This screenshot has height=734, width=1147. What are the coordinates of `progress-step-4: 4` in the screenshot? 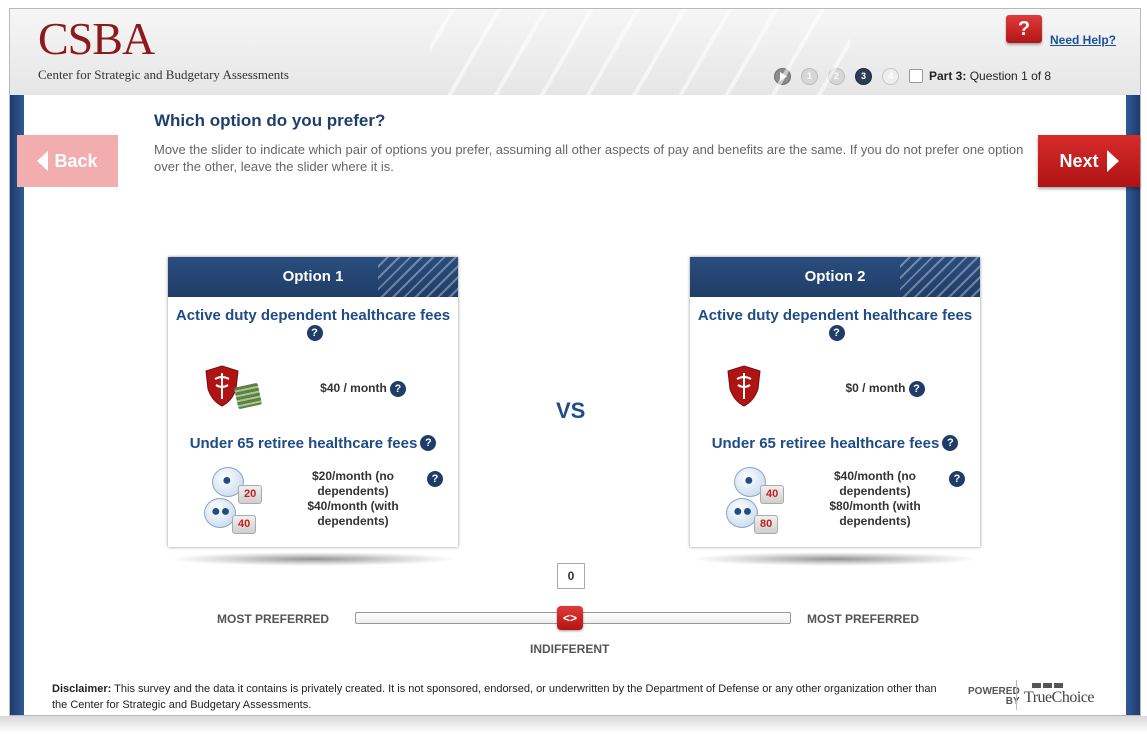 It's located at (890, 76).